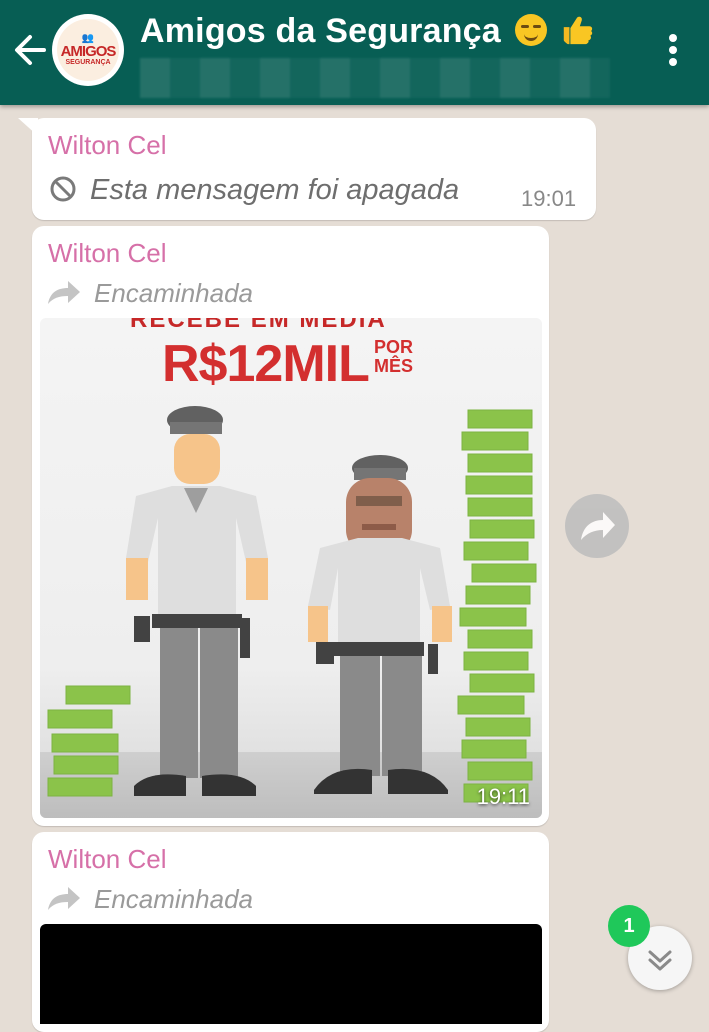 The width and height of the screenshot is (709, 1032). I want to click on share-button, so click(597, 526).